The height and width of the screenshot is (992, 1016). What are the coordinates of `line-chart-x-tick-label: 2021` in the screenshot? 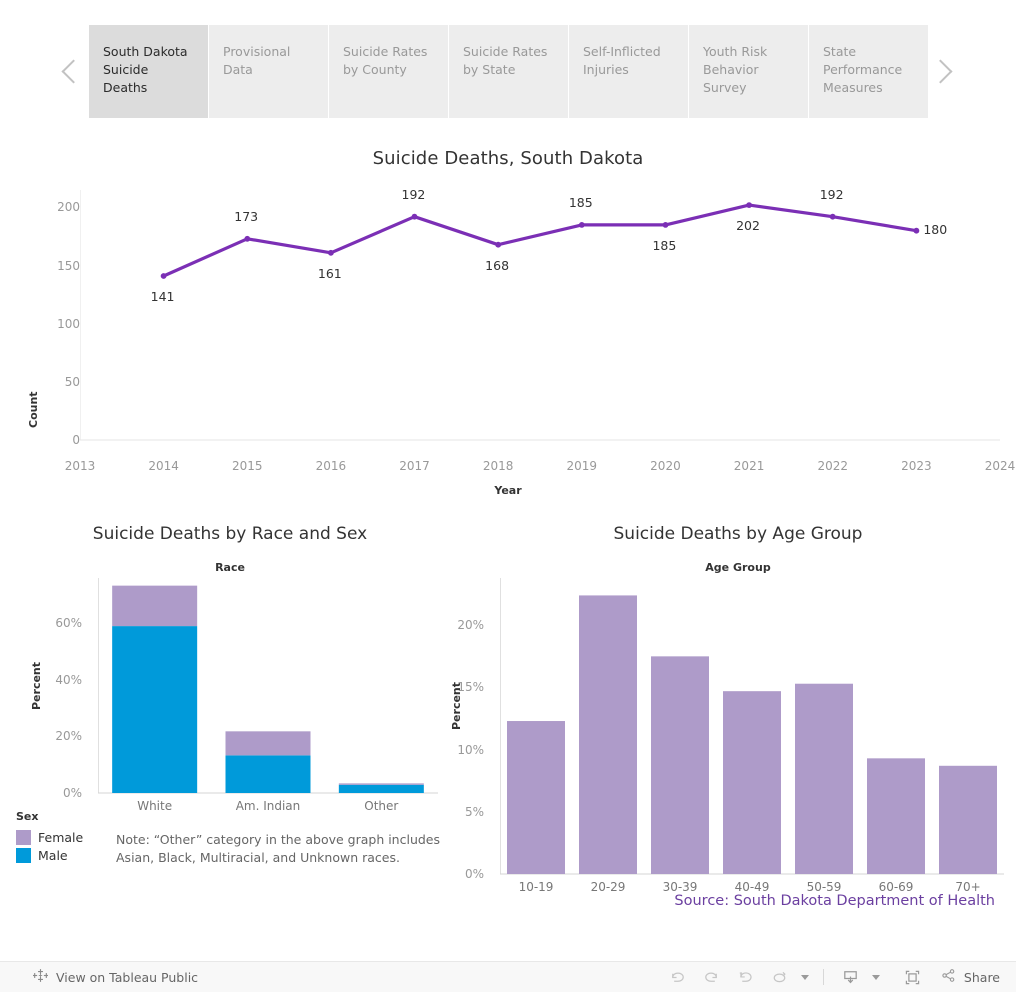 It's located at (749, 466).